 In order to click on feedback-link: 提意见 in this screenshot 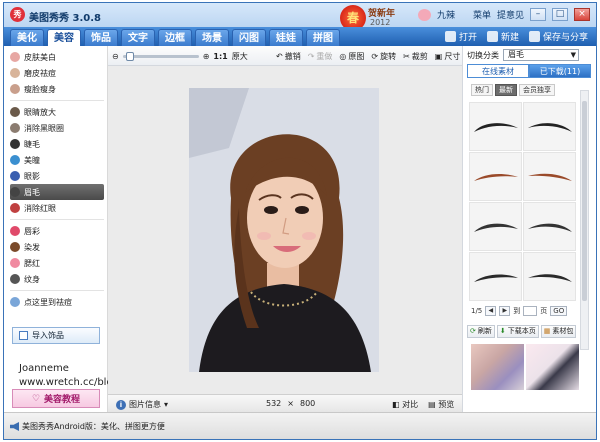, I will do `click(510, 14)`.